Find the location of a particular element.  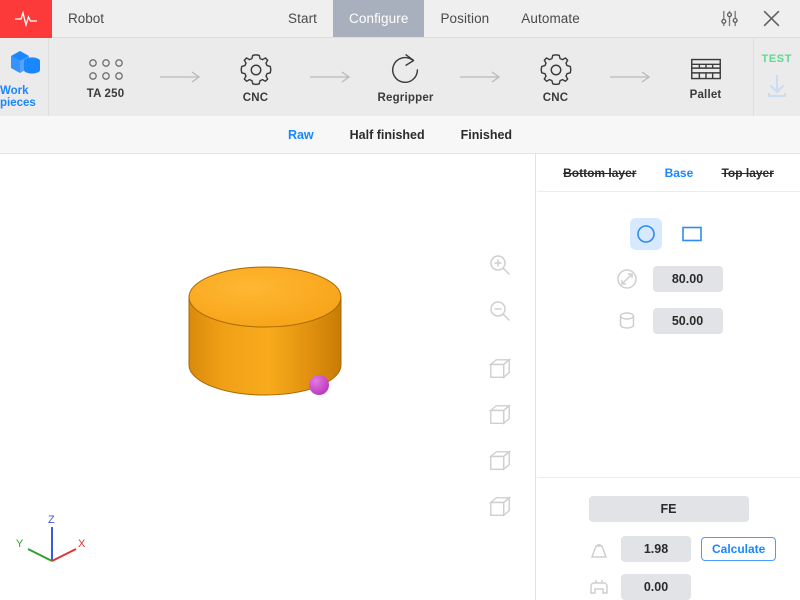

station-pallet: Pallet is located at coordinates (706, 77).